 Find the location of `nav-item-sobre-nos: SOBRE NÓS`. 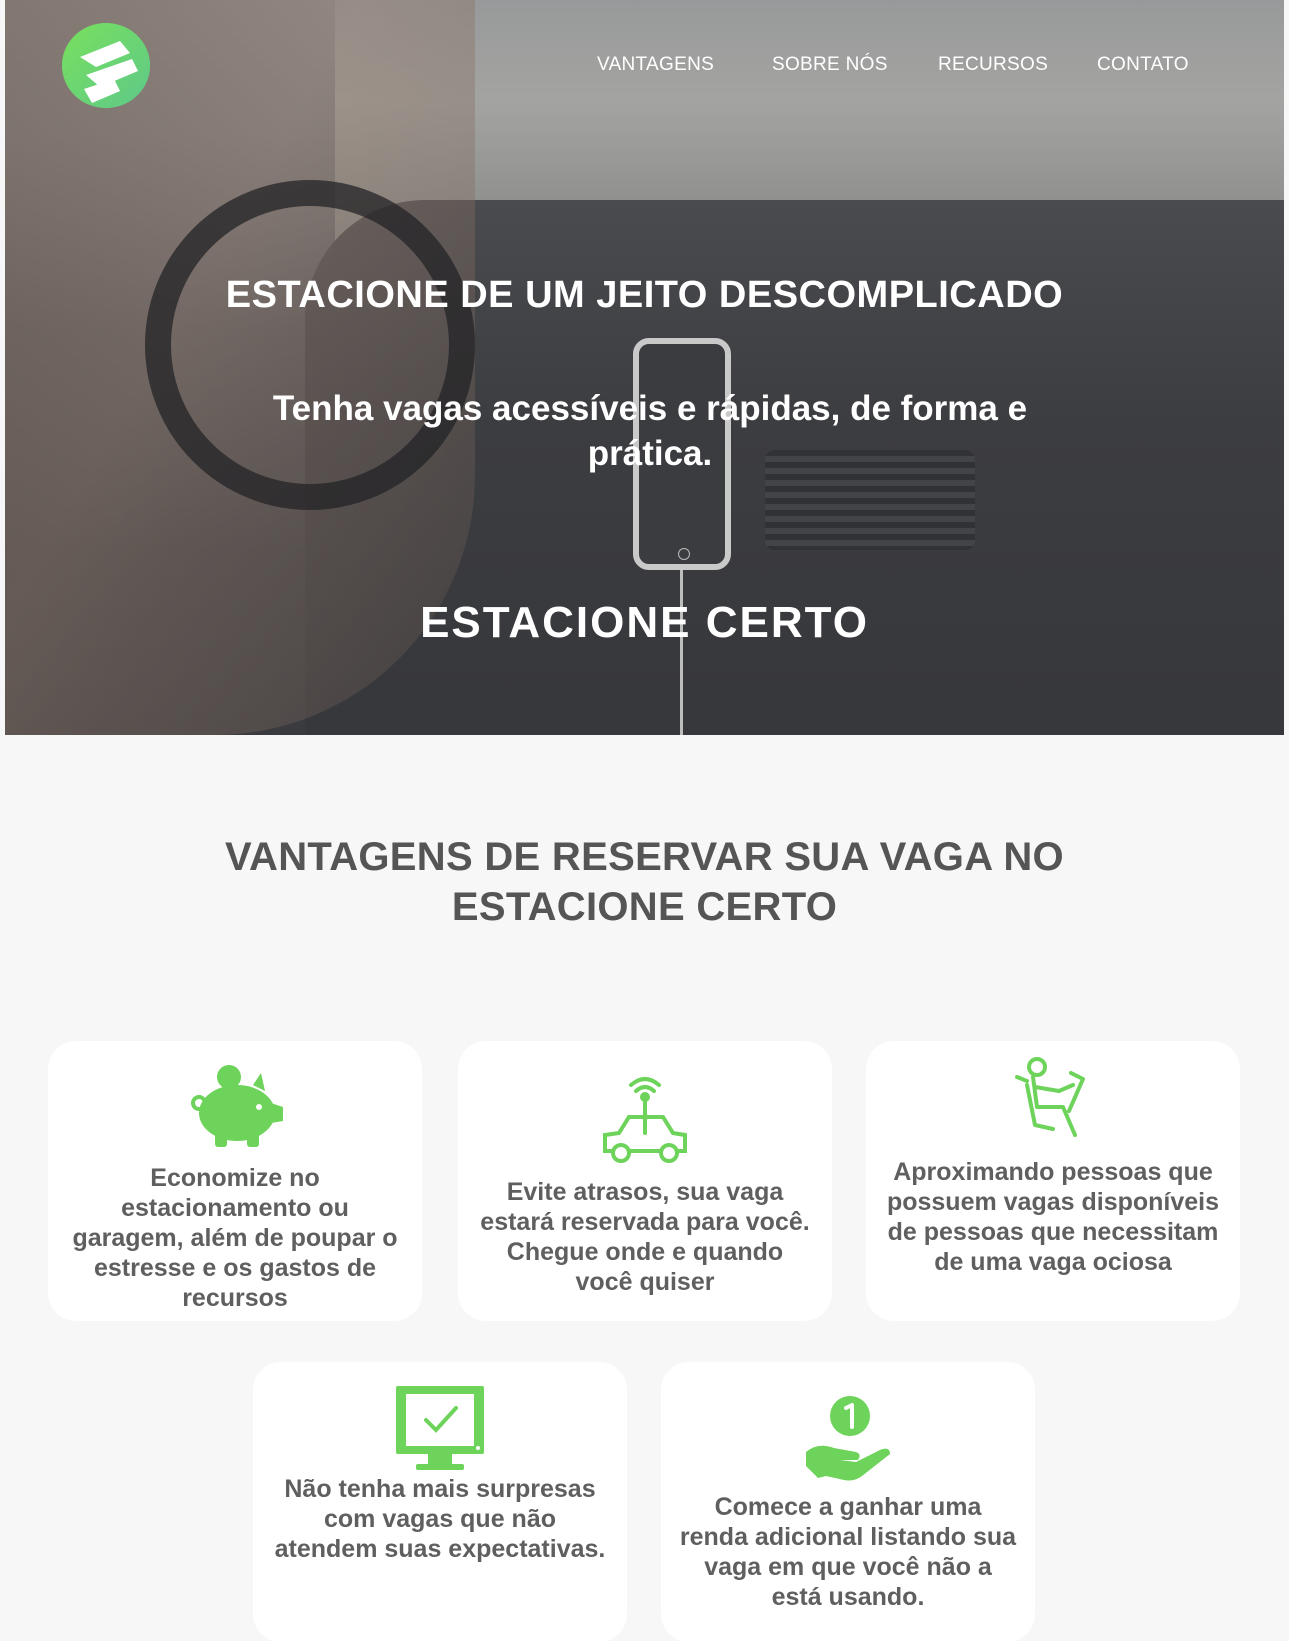

nav-item-sobre-nos: SOBRE NÓS is located at coordinates (830, 65).